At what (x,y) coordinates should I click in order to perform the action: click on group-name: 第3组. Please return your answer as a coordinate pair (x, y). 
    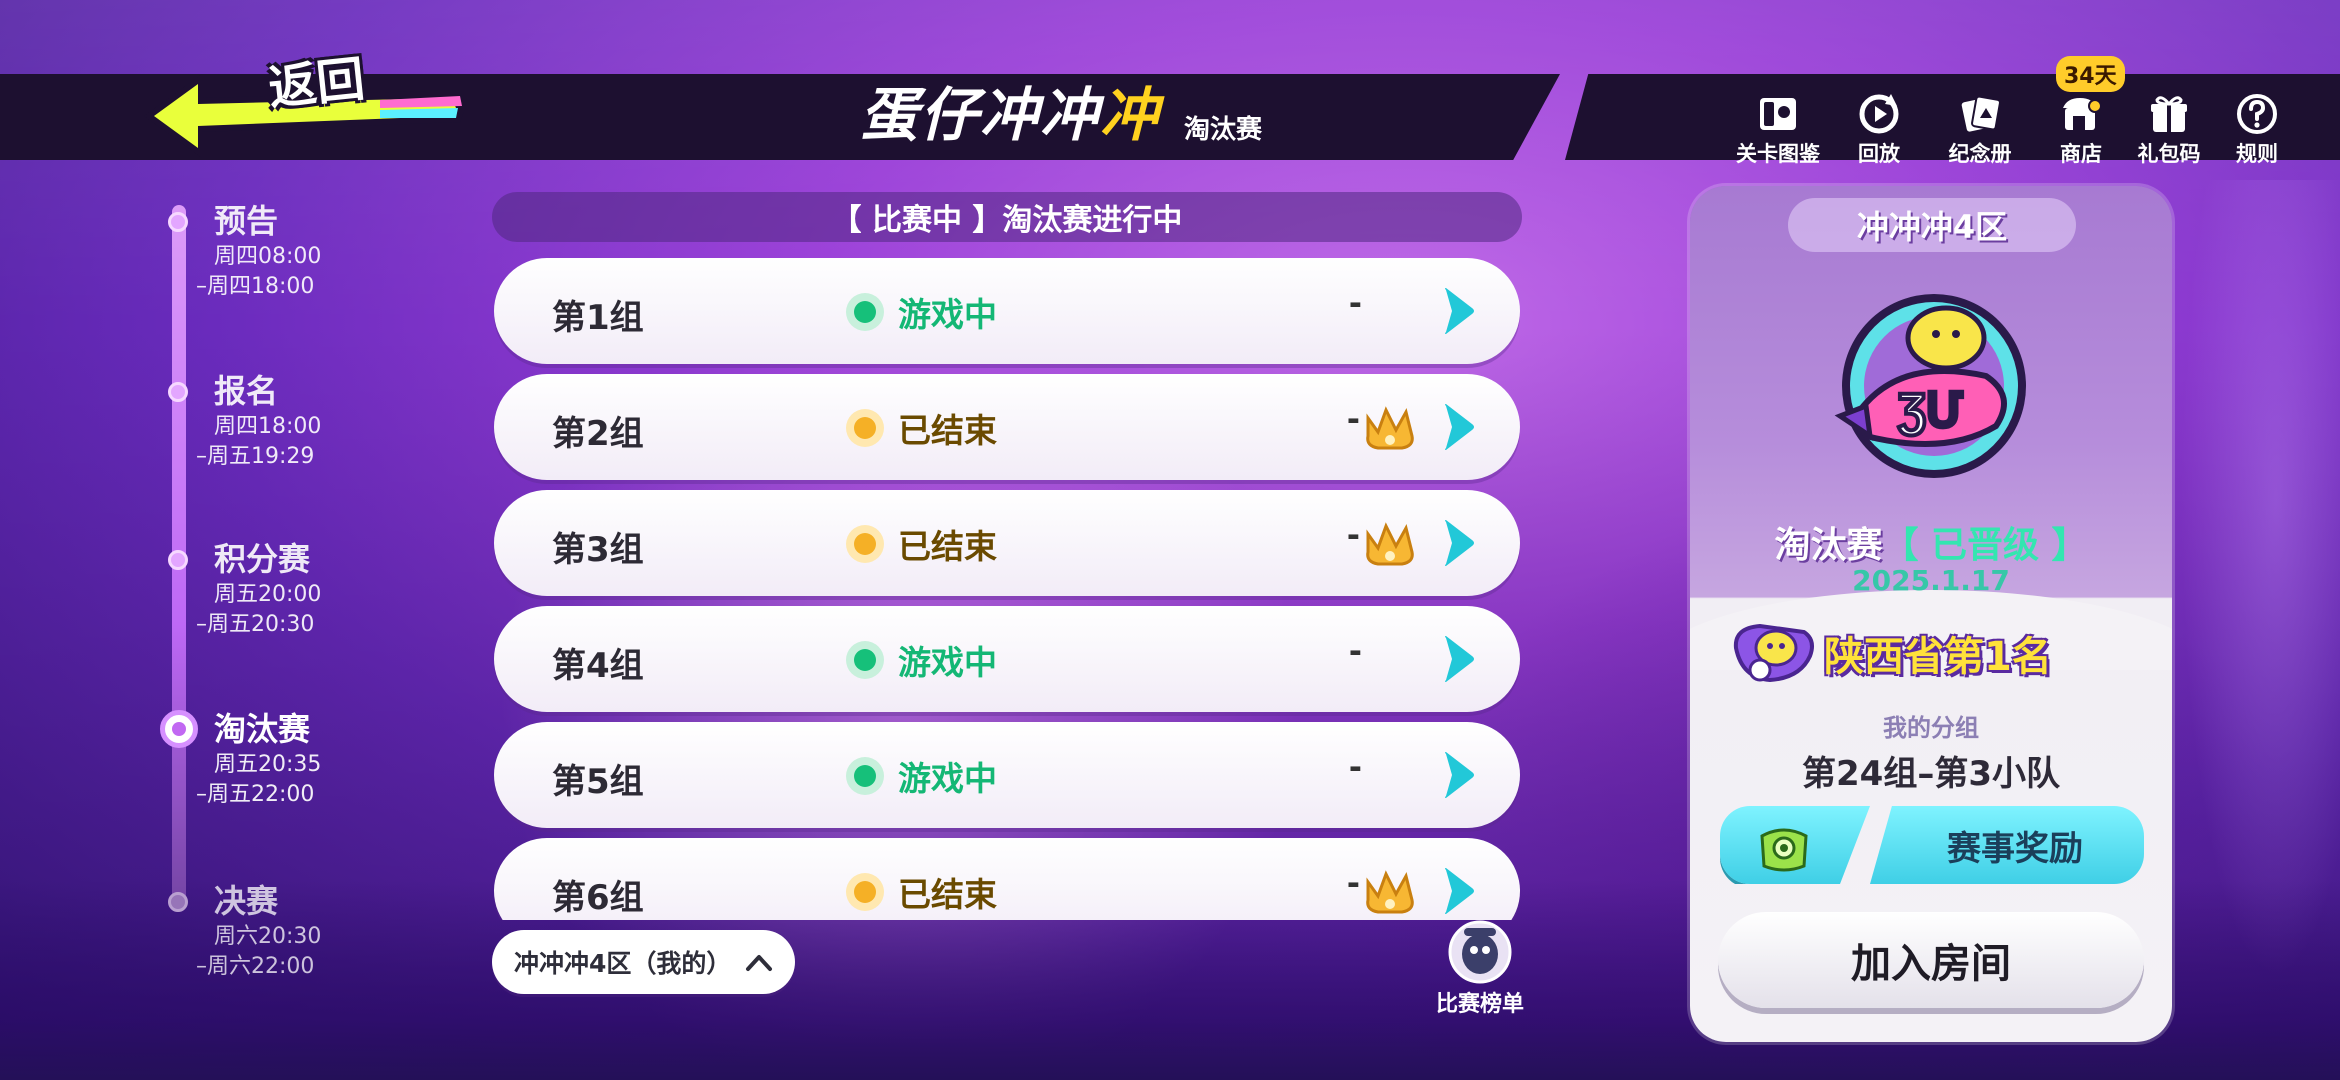
    Looking at the image, I should click on (598, 550).